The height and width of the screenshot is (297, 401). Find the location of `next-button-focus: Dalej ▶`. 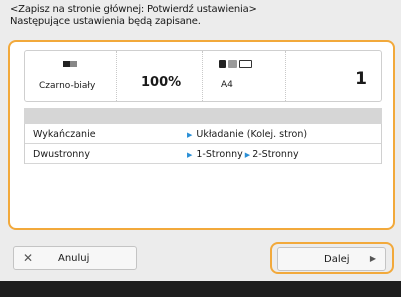

next-button-focus: Dalej ▶ is located at coordinates (332, 258).